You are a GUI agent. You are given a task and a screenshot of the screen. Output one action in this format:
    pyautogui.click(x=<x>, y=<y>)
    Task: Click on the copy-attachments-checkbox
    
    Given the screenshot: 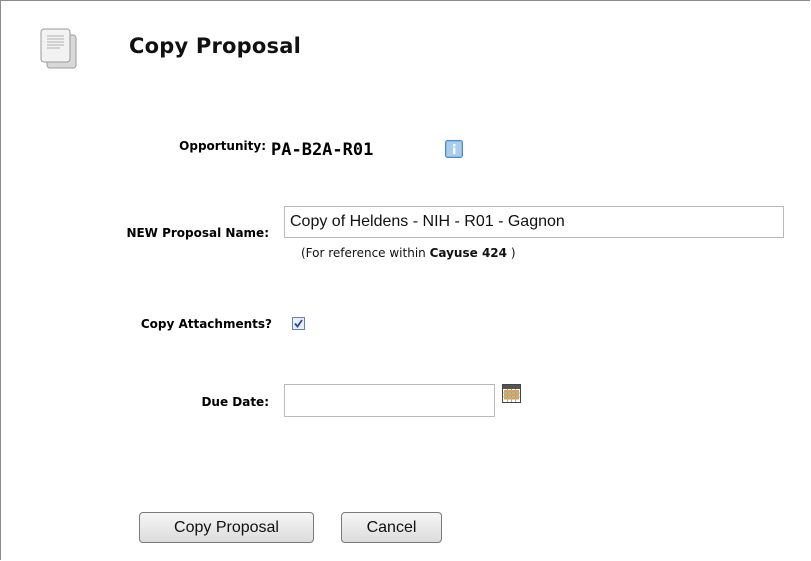 What is the action you would take?
    pyautogui.click(x=298, y=323)
    